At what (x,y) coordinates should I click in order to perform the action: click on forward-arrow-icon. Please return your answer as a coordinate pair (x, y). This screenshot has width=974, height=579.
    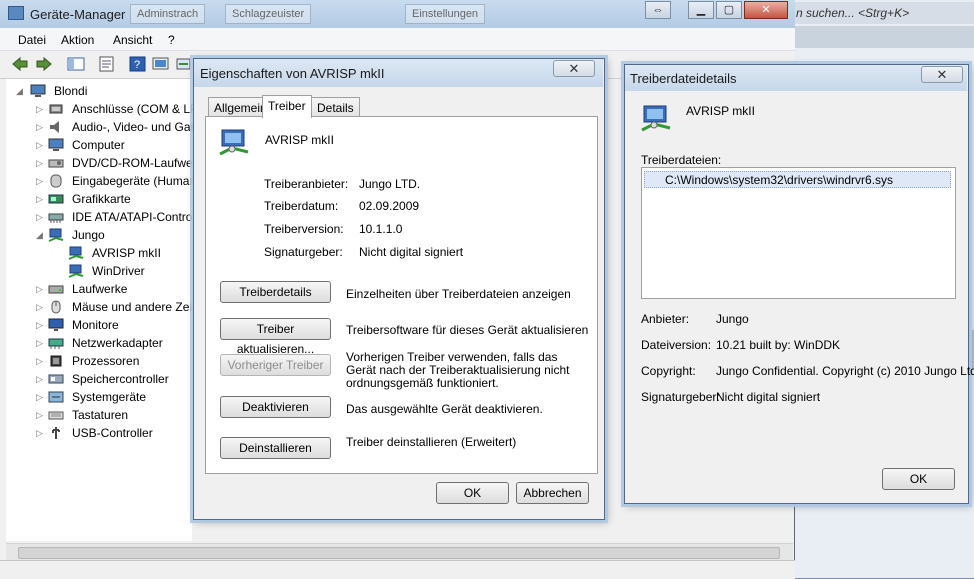
    Looking at the image, I should click on (44, 64).